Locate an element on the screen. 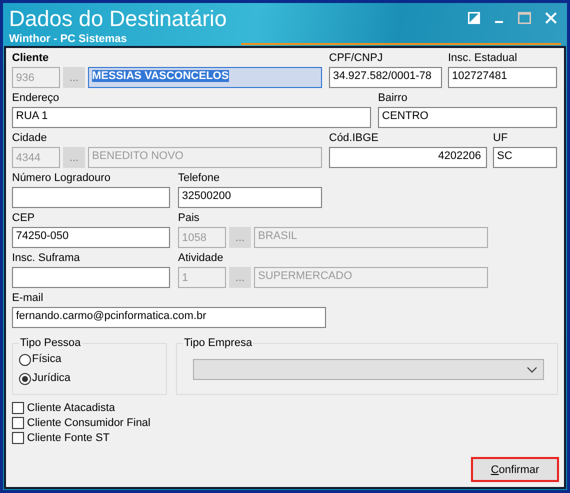 The width and height of the screenshot is (570, 493). radio-option: Física is located at coordinates (92, 359).